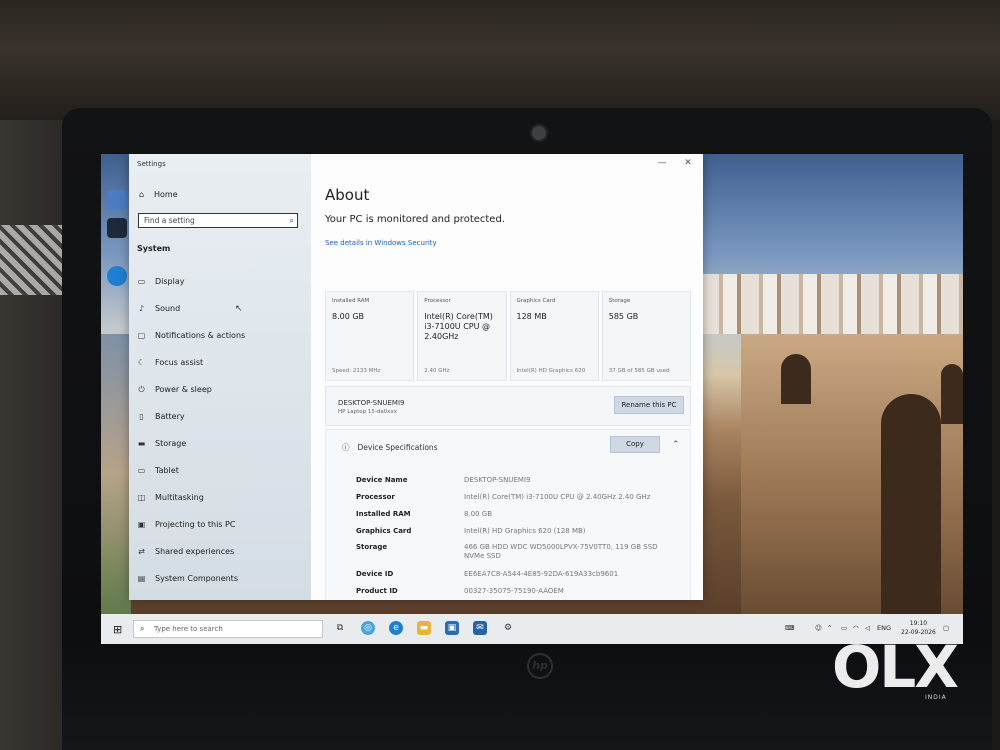 The image size is (1000, 750). Describe the element at coordinates (151, 164) in the screenshot. I see `window-title: Settings` at that location.